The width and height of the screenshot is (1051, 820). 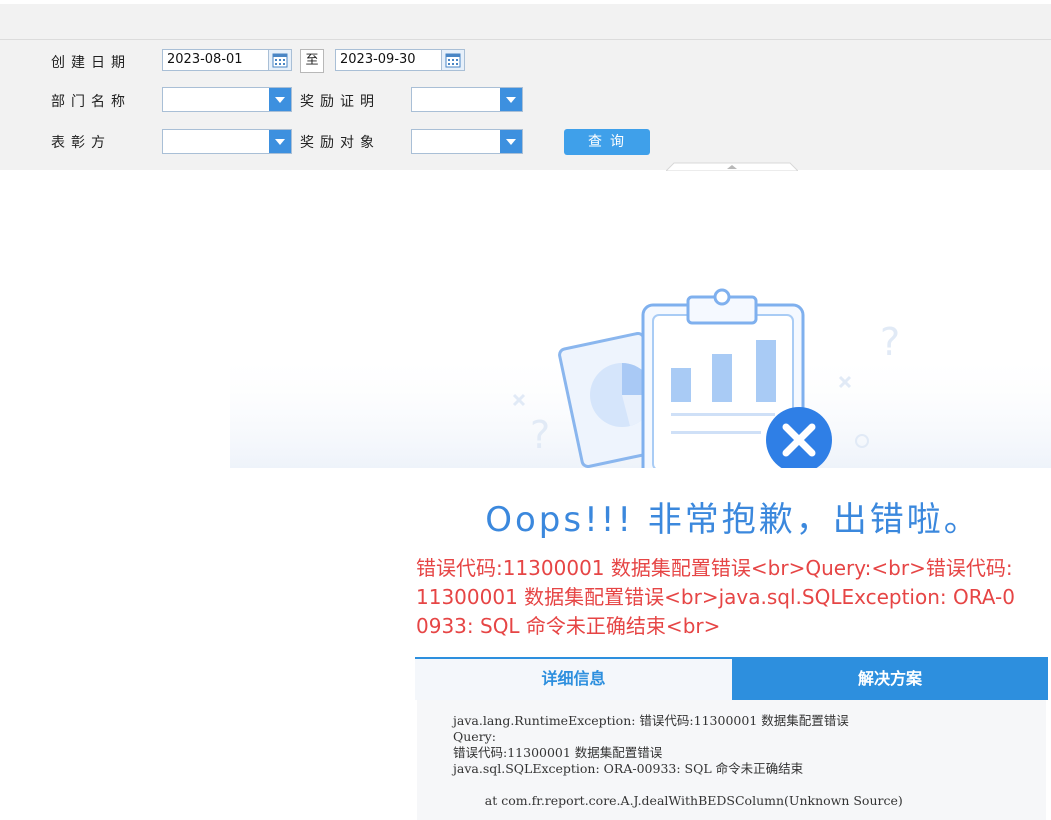 I want to click on to-label: 至, so click(x=312, y=61).